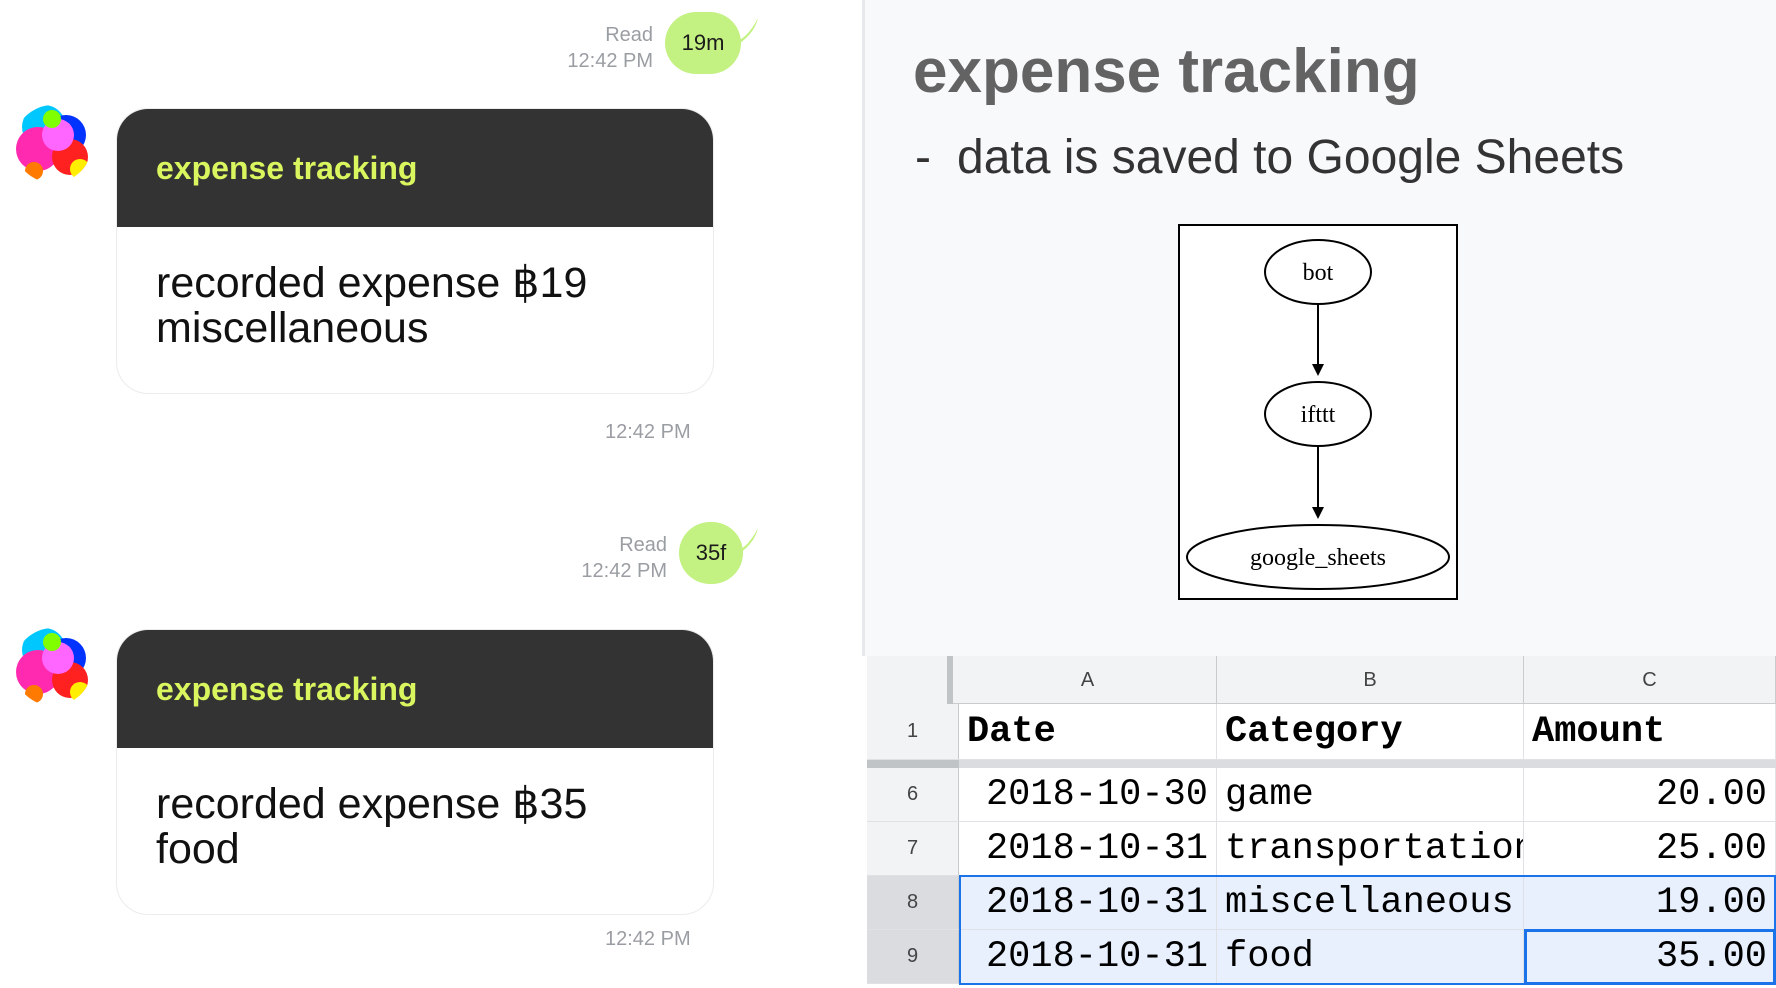 This screenshot has height=988, width=1776. I want to click on slide-title: expense tracking, so click(1166, 71).